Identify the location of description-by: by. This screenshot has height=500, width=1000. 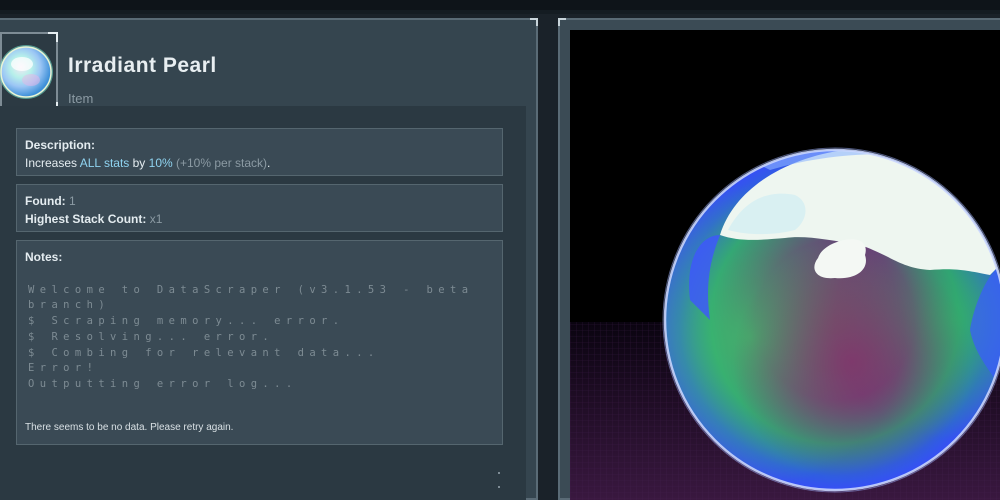
(139, 163).